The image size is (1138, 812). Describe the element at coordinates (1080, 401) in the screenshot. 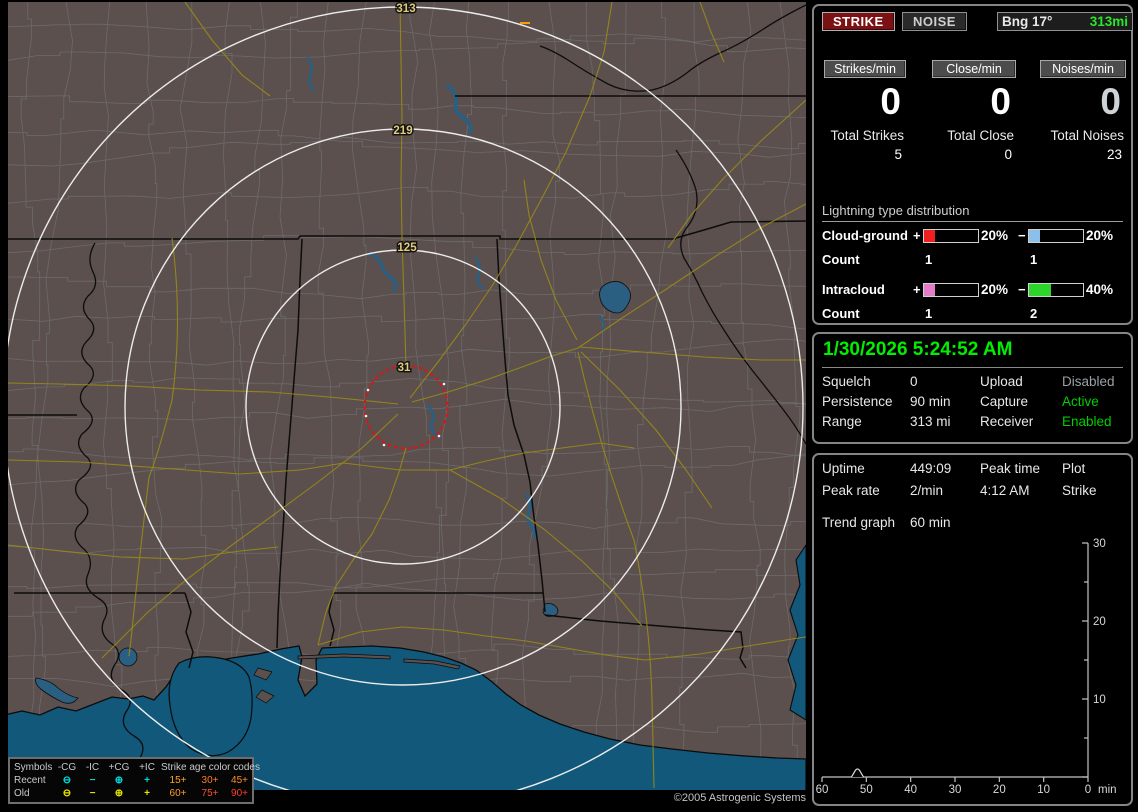

I see `capture-status: Active` at that location.